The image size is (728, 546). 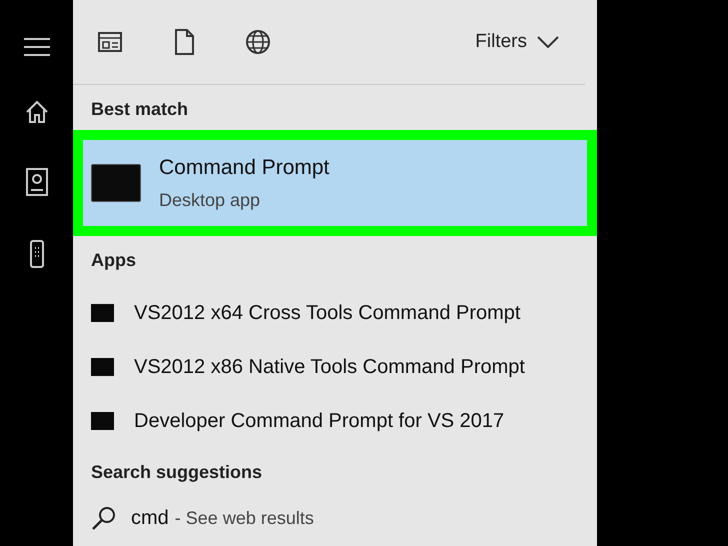 I want to click on app-title: VS2012 x64 Cross Tools Command Prompt, so click(x=327, y=313).